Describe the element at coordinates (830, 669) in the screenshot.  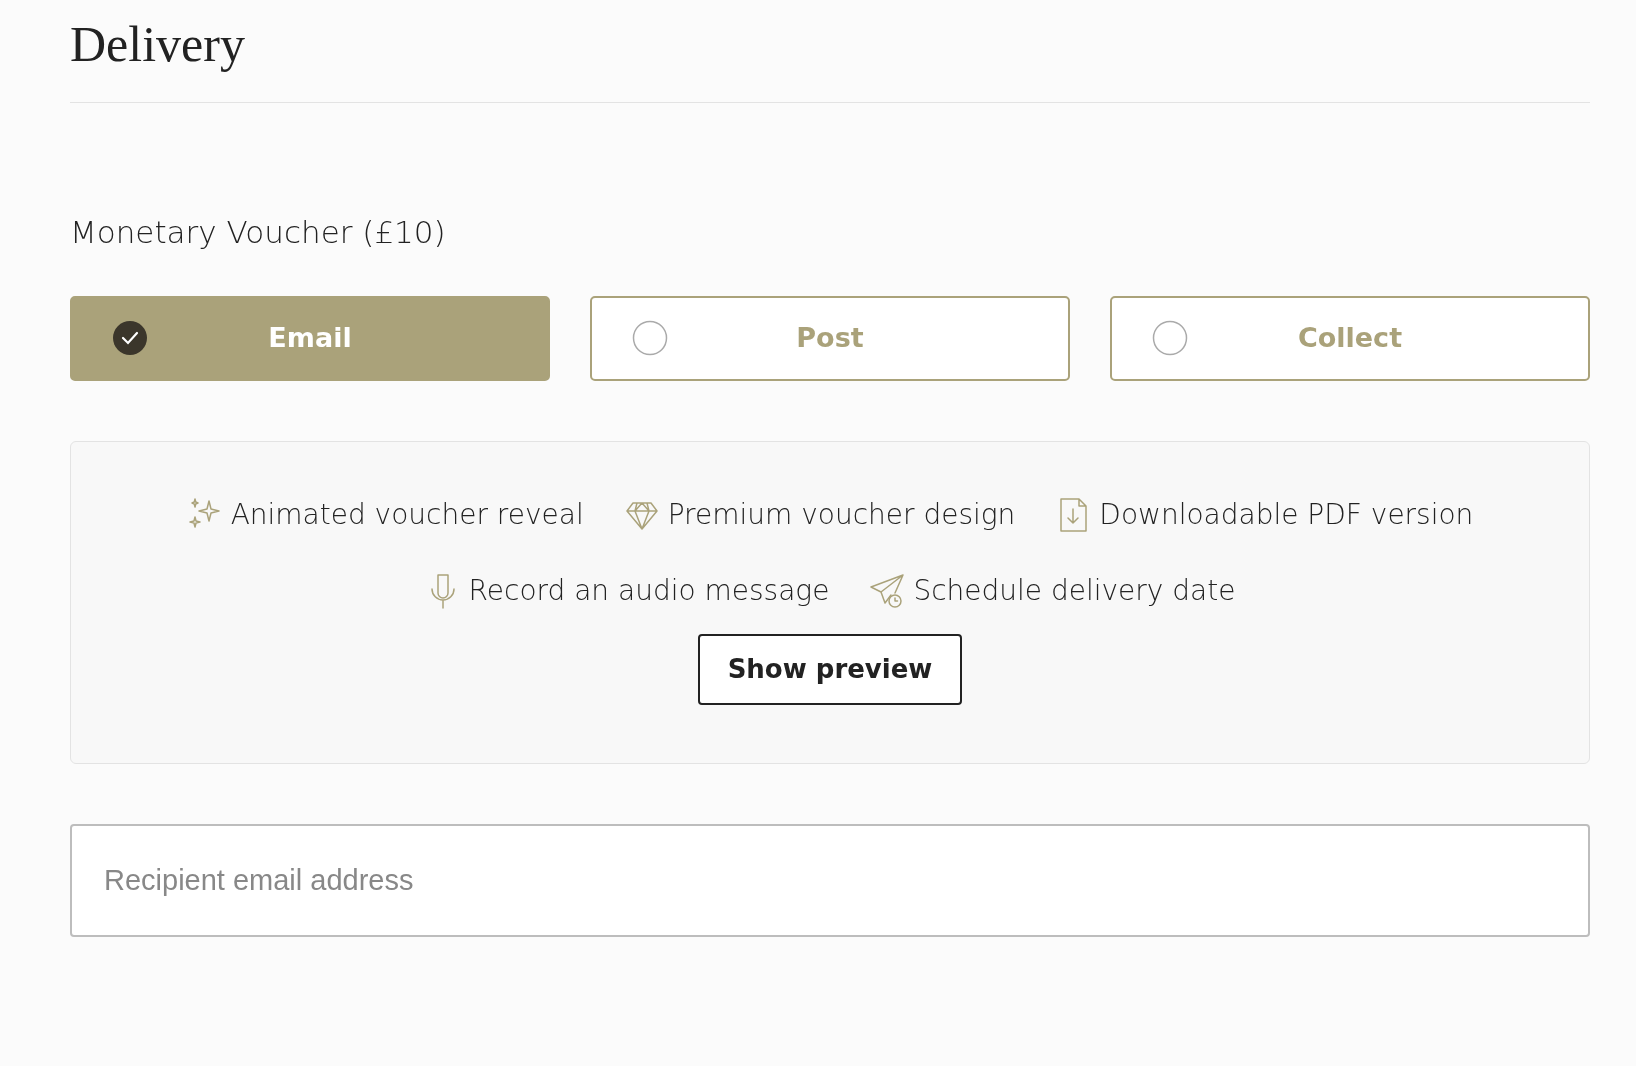
I see `show-preview-button: Show preview` at that location.